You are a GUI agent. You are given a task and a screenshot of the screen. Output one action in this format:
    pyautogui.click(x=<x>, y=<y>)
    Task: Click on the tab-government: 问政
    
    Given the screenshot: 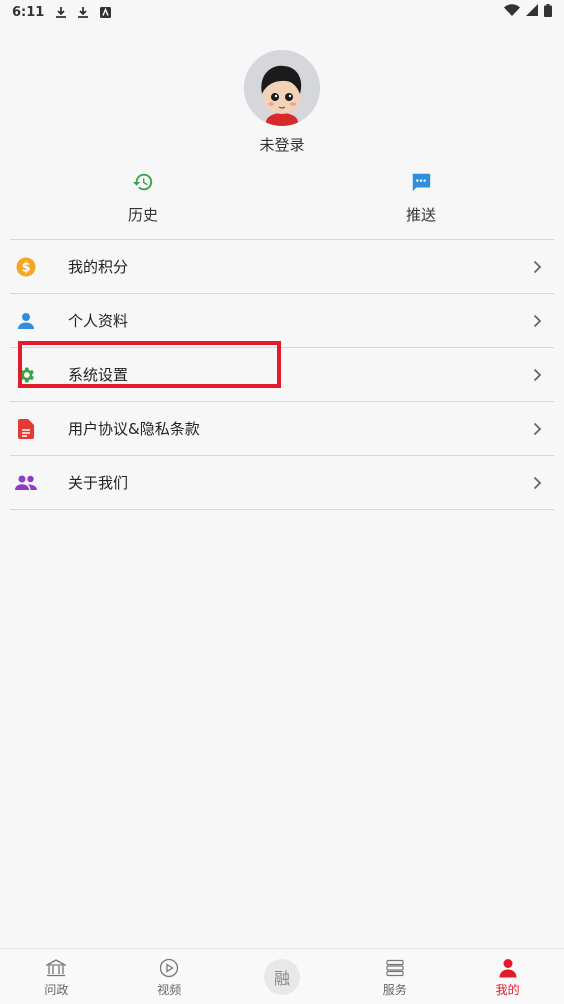 What is the action you would take?
    pyautogui.click(x=56, y=976)
    